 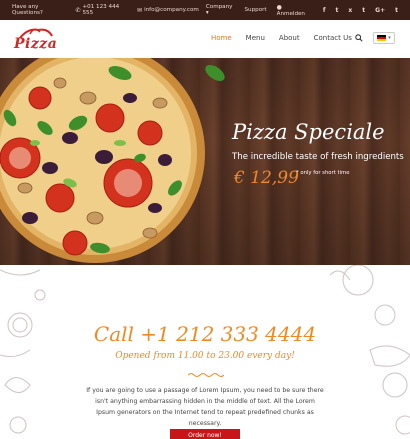 What do you see at coordinates (266, 178) in the screenshot?
I see `hero-price: € 12,99` at bounding box center [266, 178].